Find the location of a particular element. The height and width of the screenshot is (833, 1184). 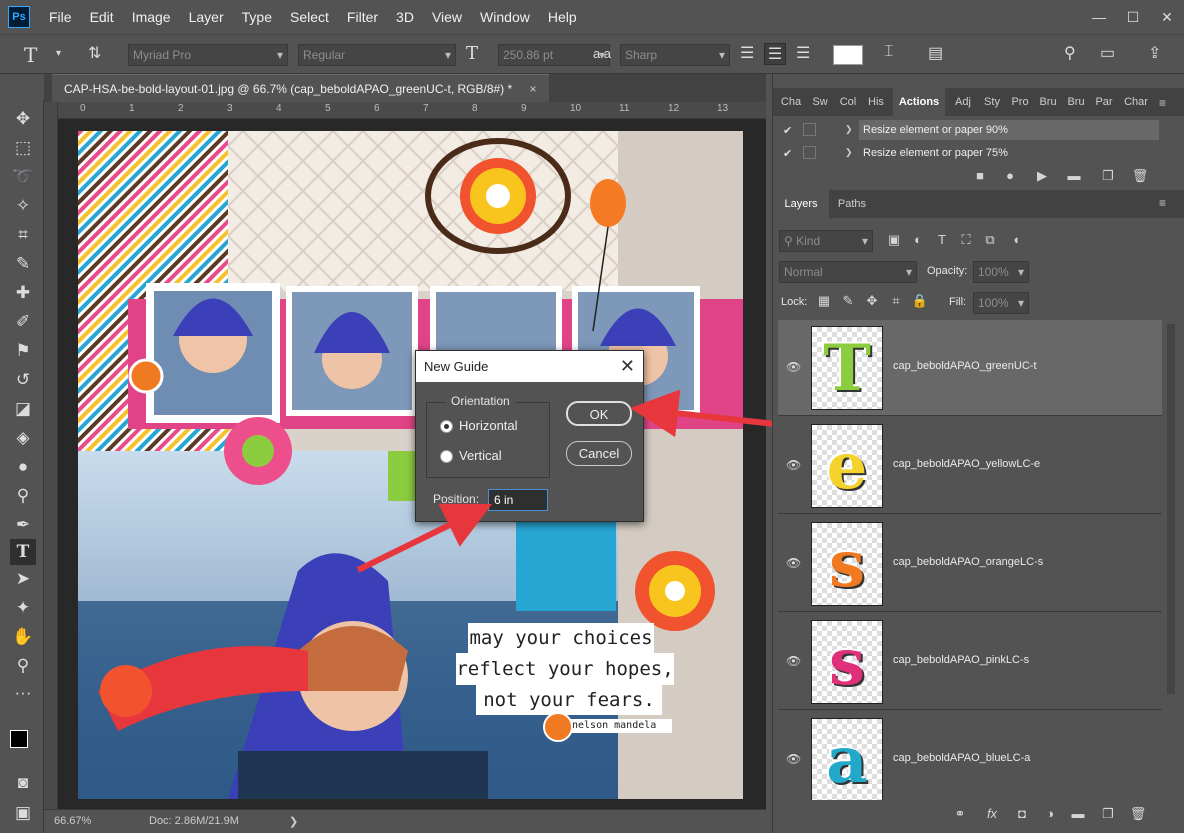

healing-brush-icon: ✚ is located at coordinates (23, 293).